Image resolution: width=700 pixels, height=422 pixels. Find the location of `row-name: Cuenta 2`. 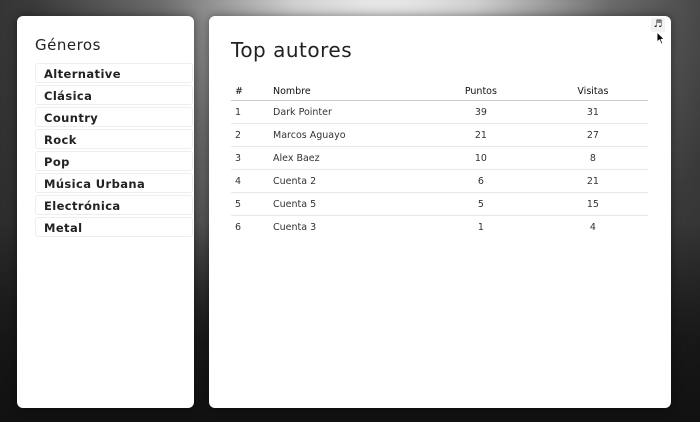

row-name: Cuenta 2 is located at coordinates (348, 181).